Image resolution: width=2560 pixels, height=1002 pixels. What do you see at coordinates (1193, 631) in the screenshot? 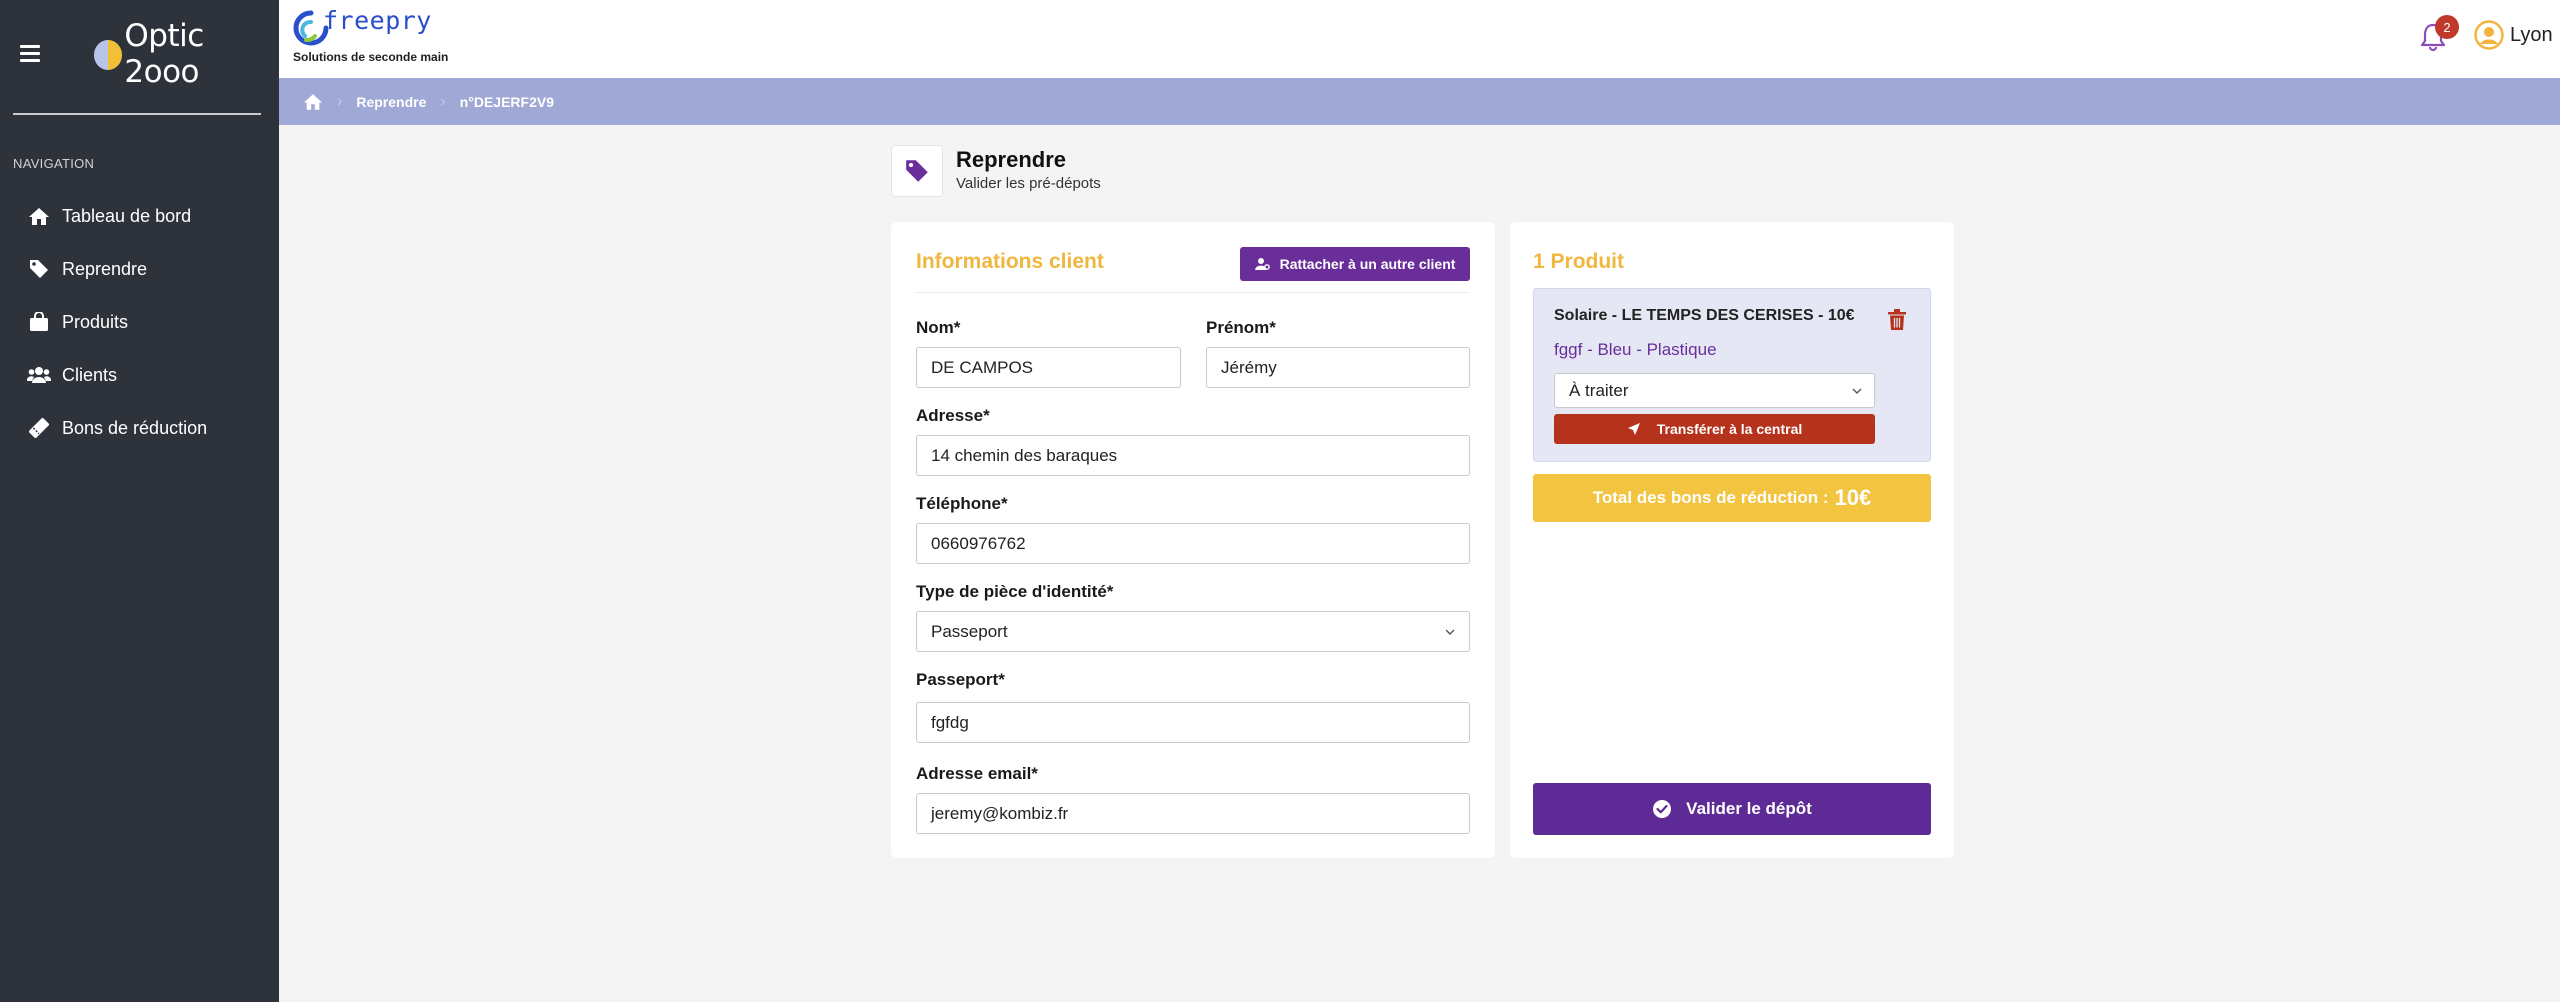
I see `id-type-select: Passeport` at bounding box center [1193, 631].